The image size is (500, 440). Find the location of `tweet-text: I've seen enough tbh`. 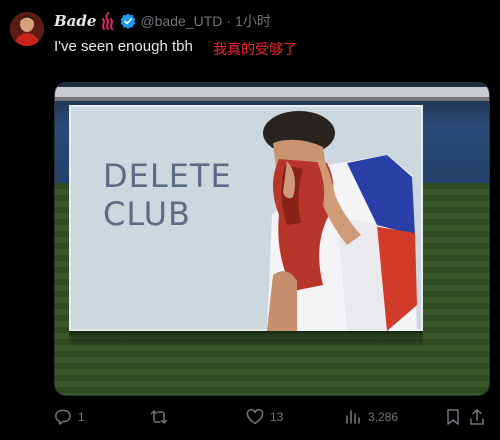

tweet-text: I've seen enough tbh is located at coordinates (123, 46).